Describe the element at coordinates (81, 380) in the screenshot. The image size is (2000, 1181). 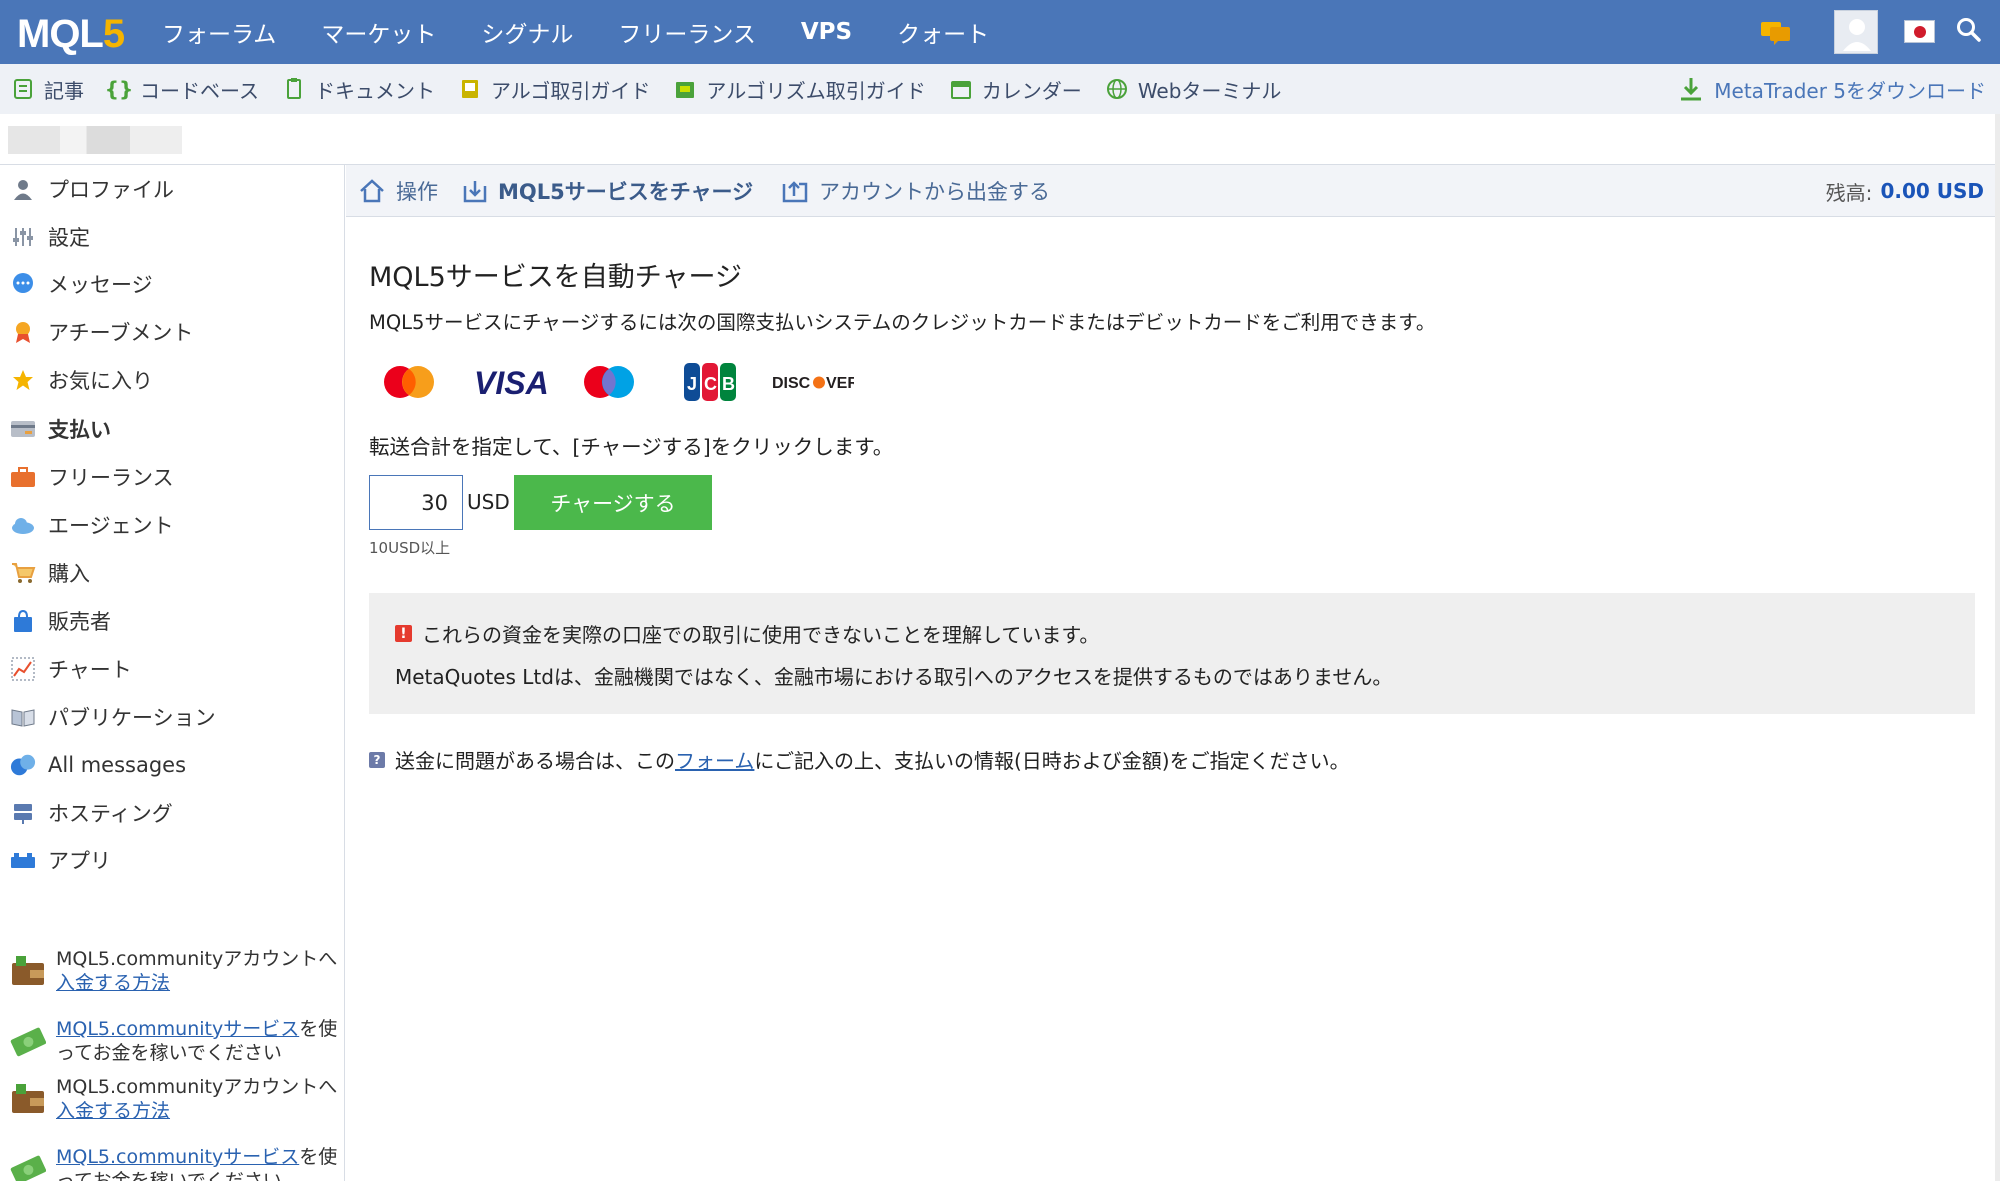
I see `sidebar-item-favorites: お気に入り` at that location.